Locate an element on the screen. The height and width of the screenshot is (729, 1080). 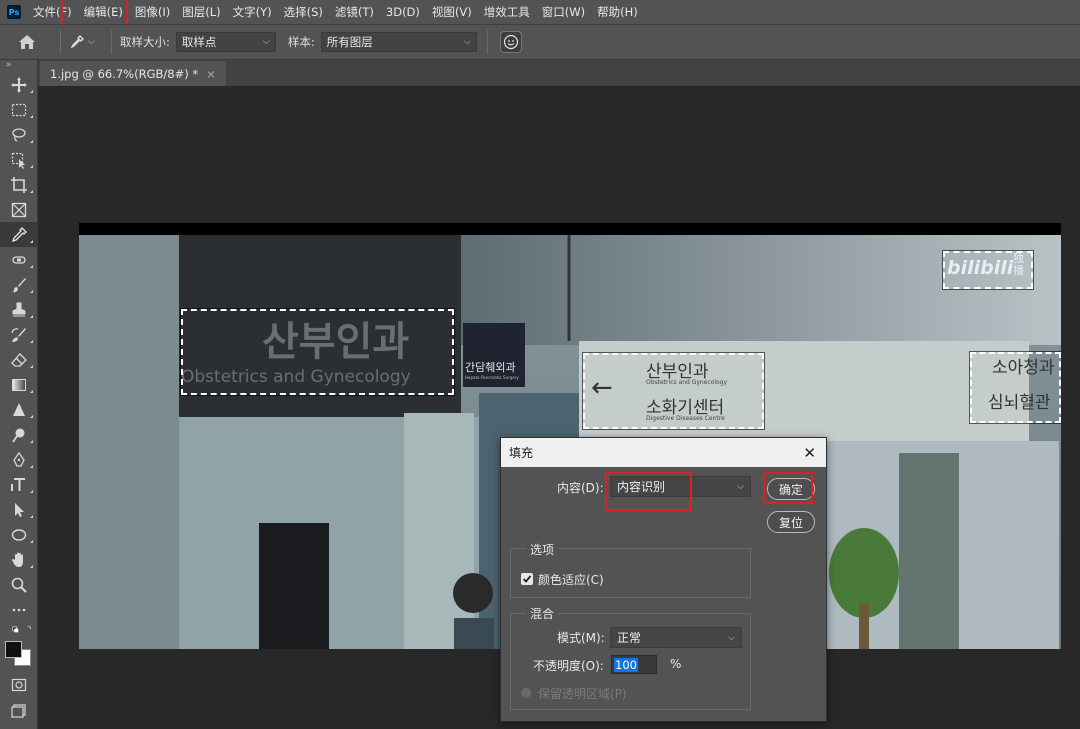
gradient-icon is located at coordinates (19, 384).